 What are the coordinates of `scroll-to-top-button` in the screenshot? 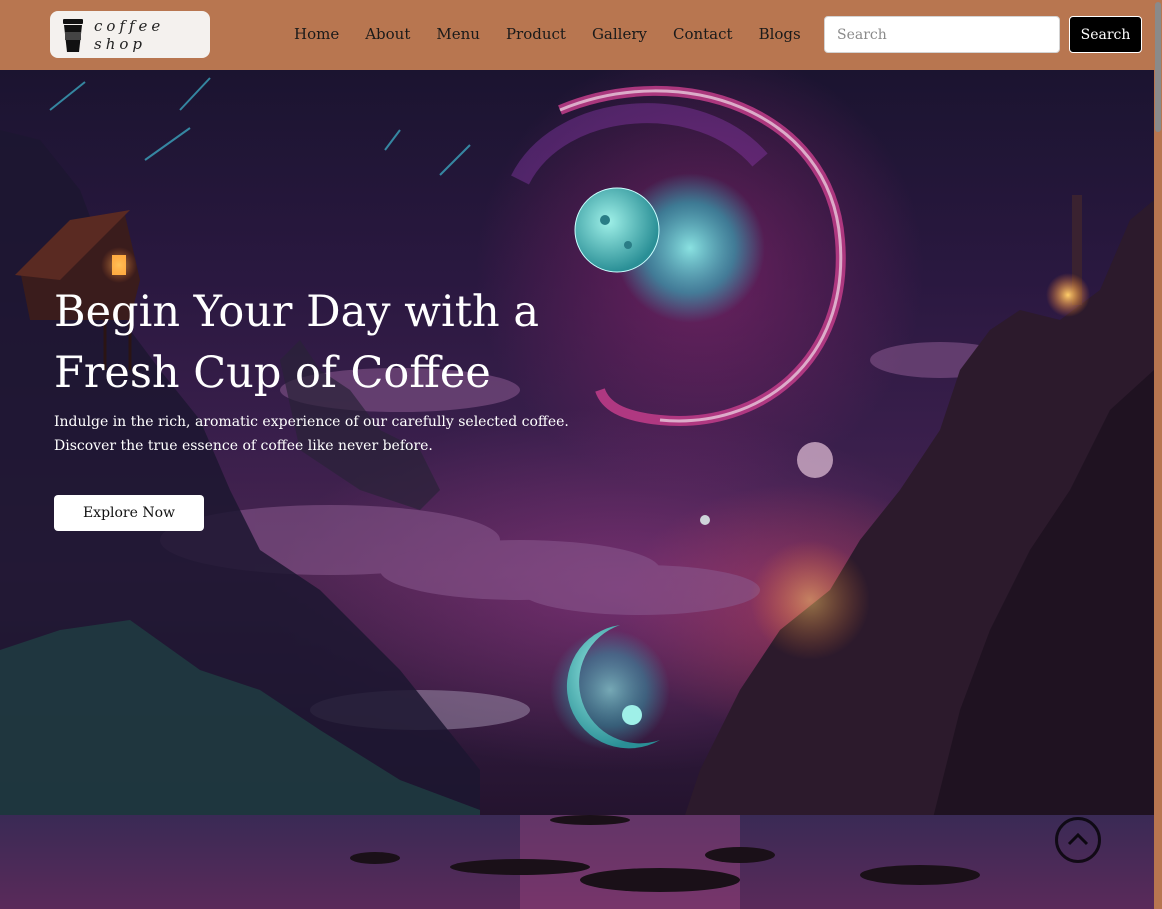 It's located at (1078, 840).